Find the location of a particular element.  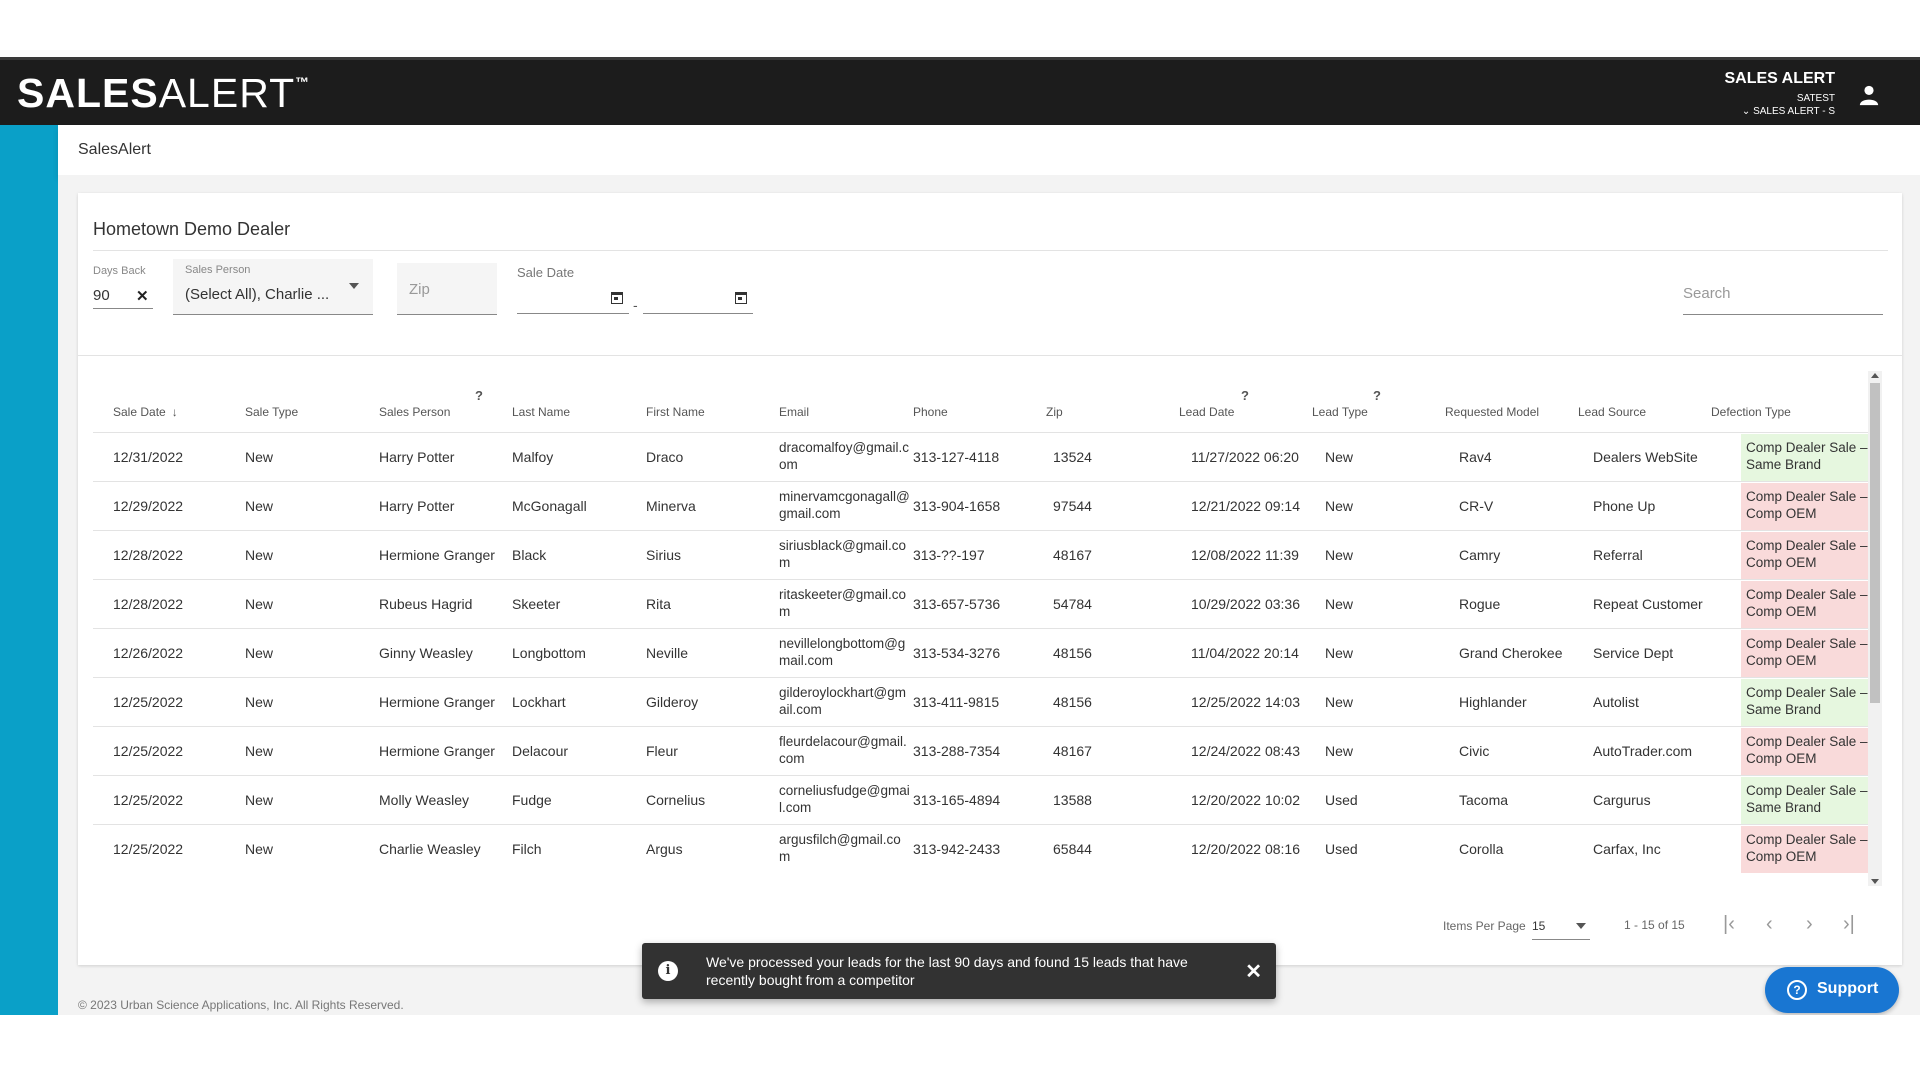

last-page-icon: ›| is located at coordinates (1849, 924).